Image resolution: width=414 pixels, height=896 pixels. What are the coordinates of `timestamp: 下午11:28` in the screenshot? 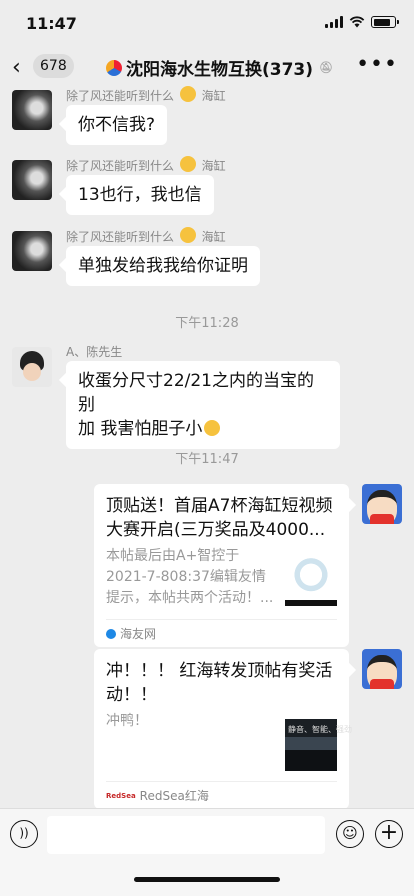 It's located at (207, 323).